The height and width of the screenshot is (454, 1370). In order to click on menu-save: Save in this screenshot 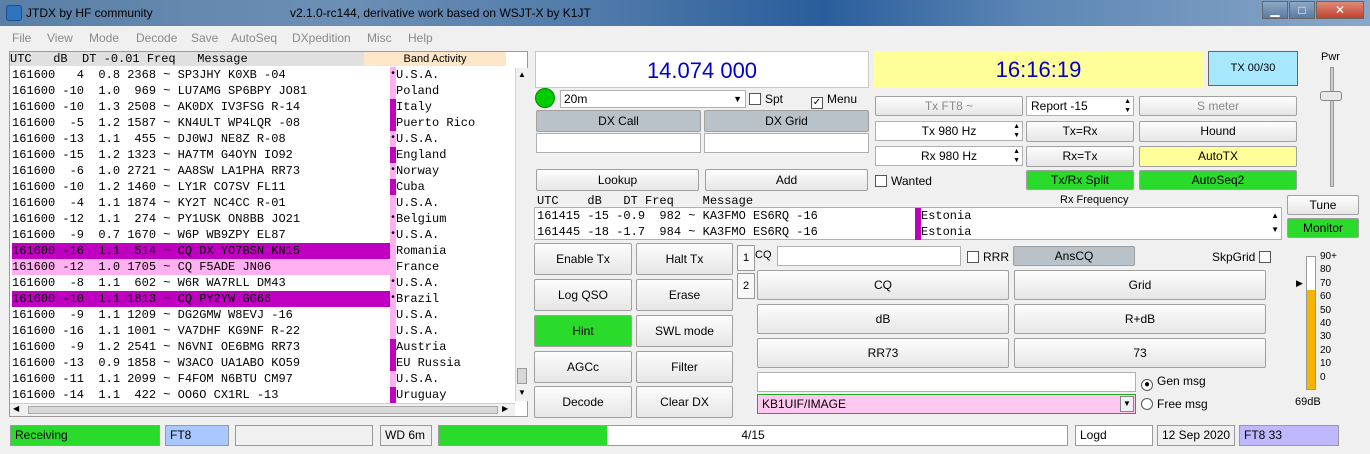, I will do `click(204, 38)`.